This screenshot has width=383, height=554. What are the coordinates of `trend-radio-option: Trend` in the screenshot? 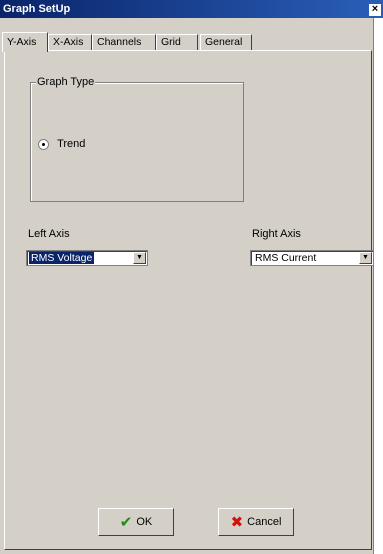 It's located at (61, 144).